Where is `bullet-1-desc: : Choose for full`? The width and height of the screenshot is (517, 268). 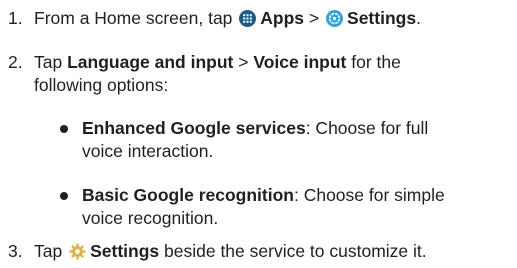
bullet-1-desc: : Choose for full is located at coordinates (367, 128).